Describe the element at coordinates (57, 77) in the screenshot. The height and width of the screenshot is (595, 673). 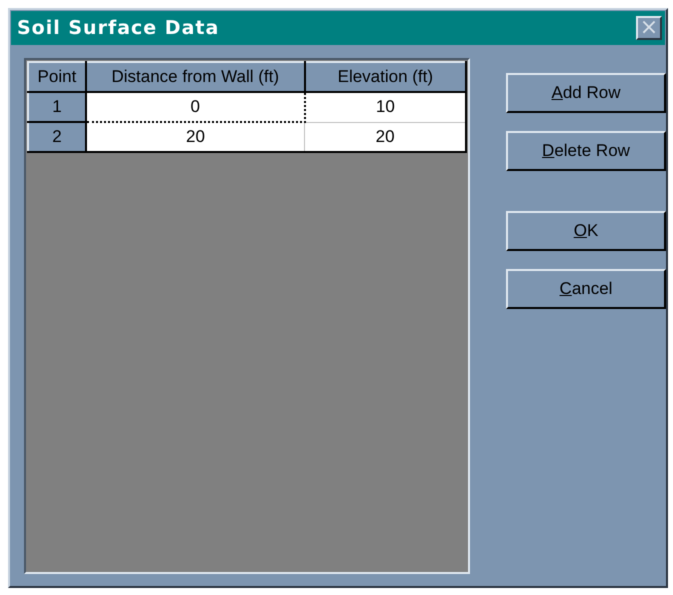
I see `column-header: Point` at that location.